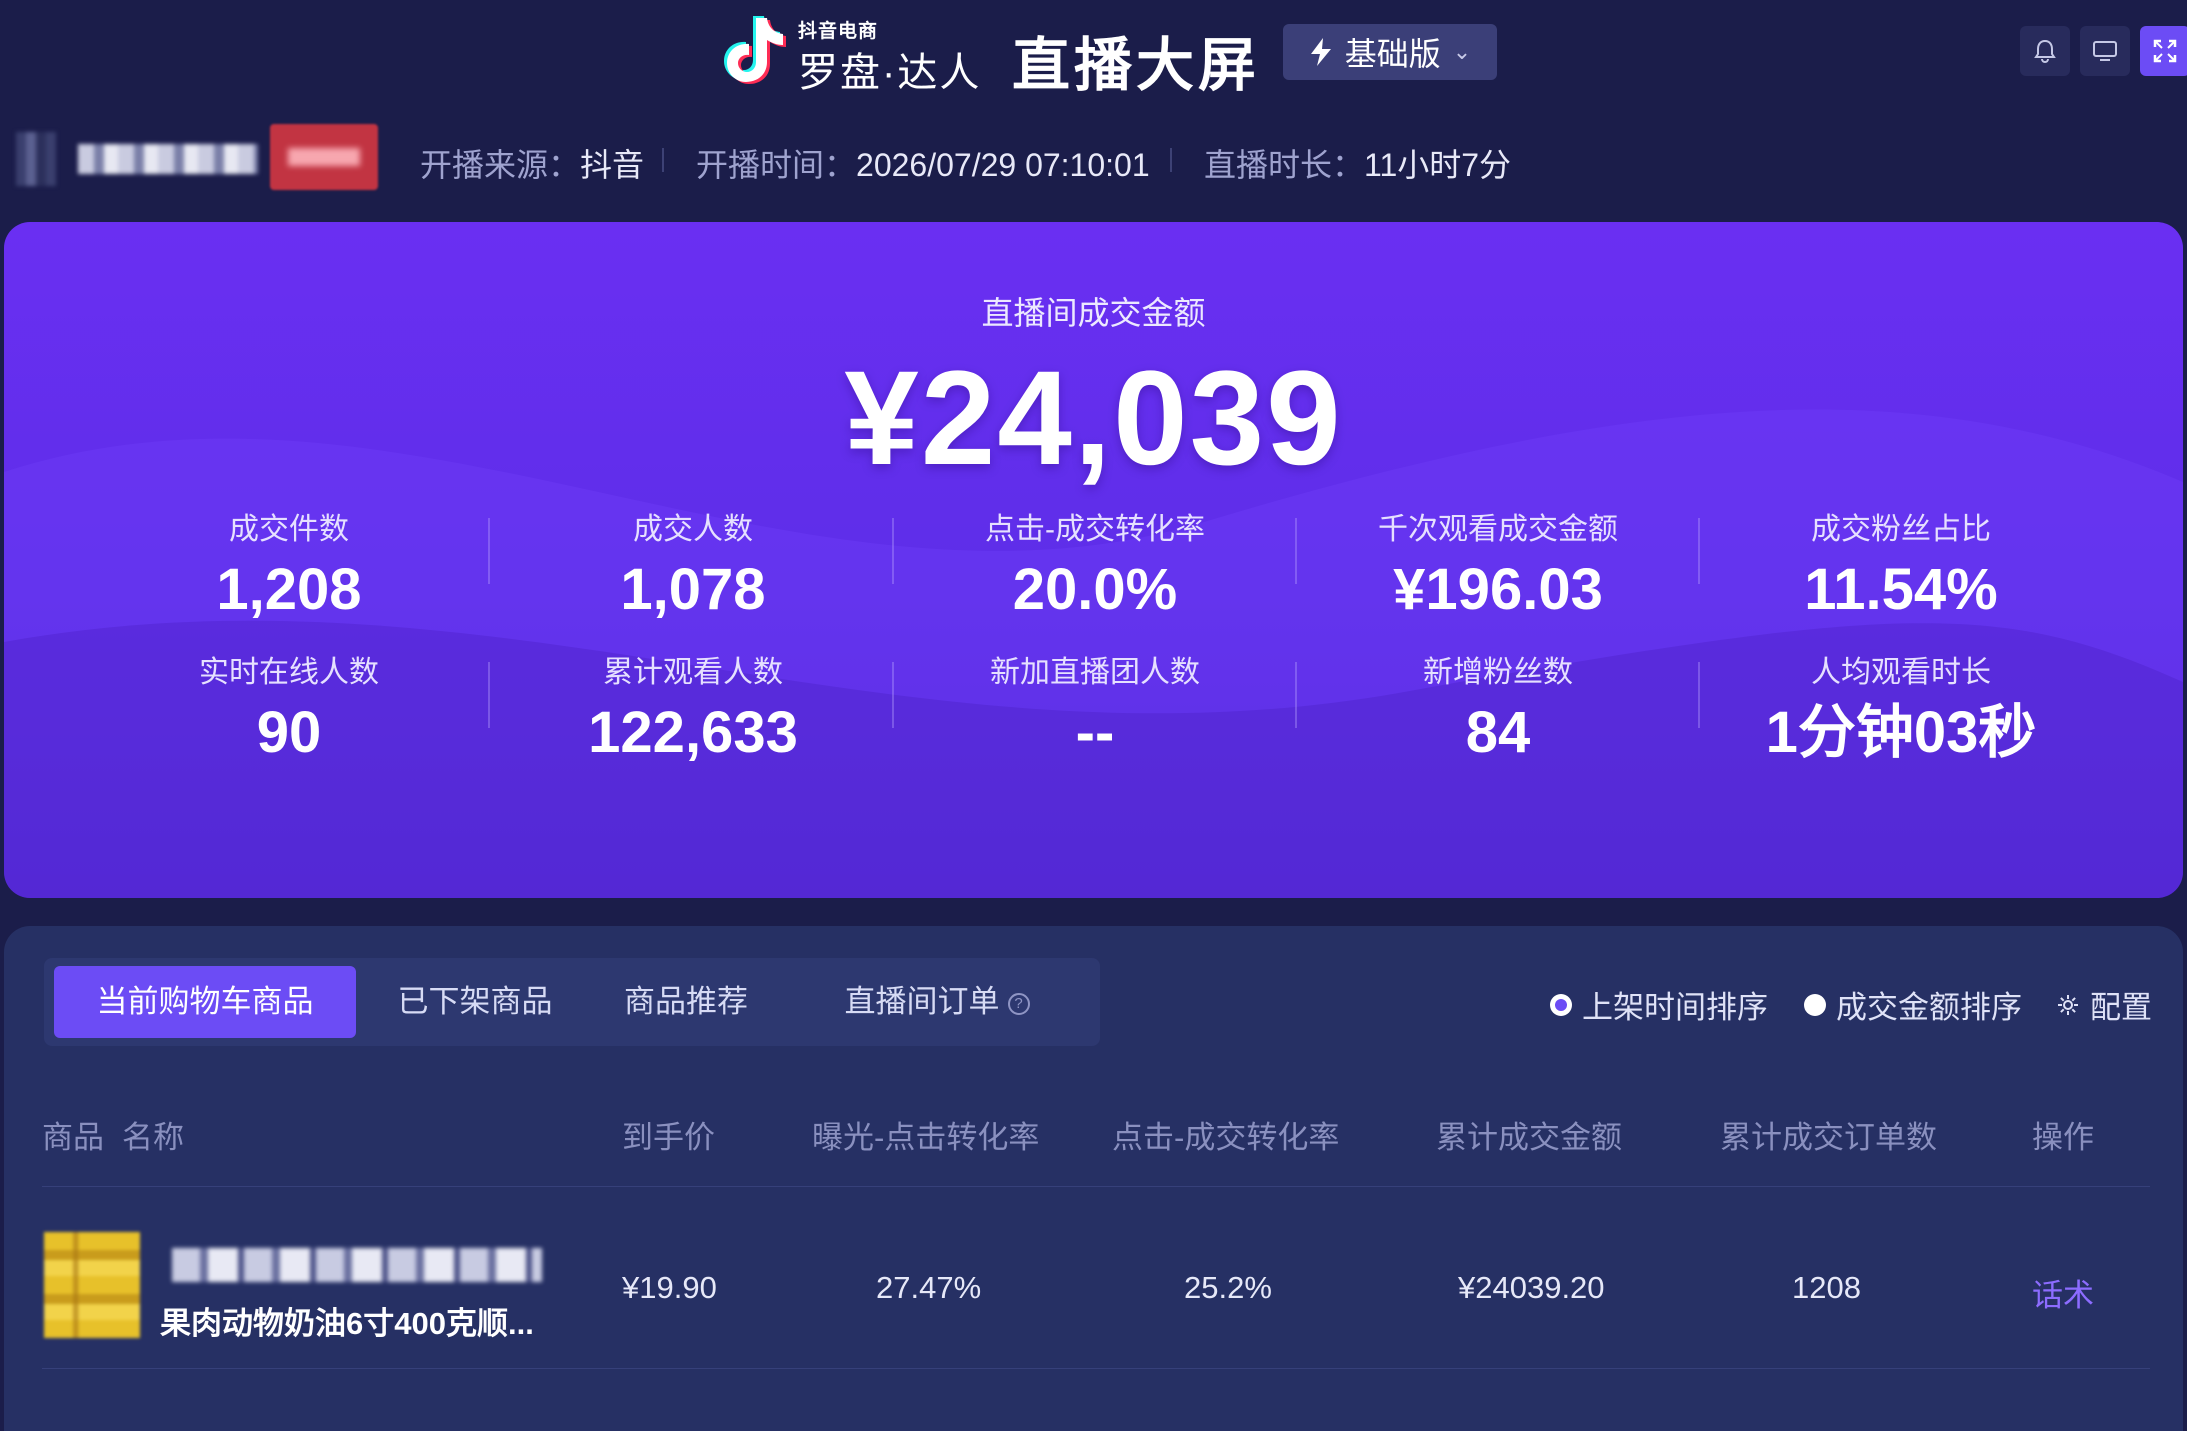  What do you see at coordinates (1095, 732) in the screenshot?
I see `metric-value: --` at bounding box center [1095, 732].